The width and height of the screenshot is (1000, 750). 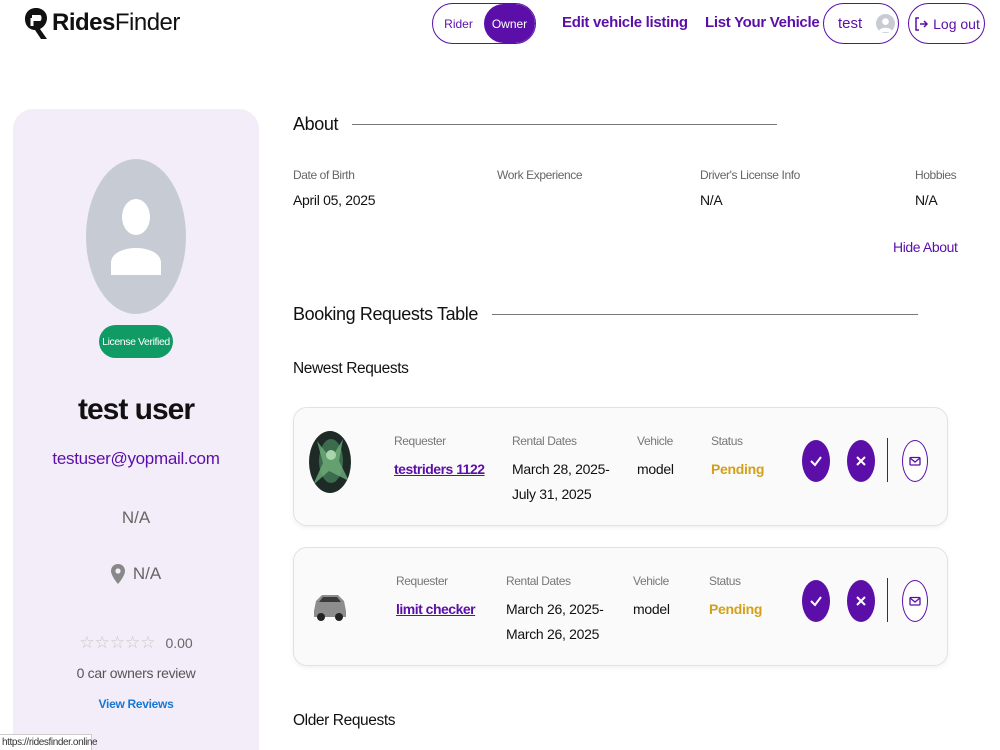 What do you see at coordinates (850, 23) in the screenshot?
I see `user-name: test` at bounding box center [850, 23].